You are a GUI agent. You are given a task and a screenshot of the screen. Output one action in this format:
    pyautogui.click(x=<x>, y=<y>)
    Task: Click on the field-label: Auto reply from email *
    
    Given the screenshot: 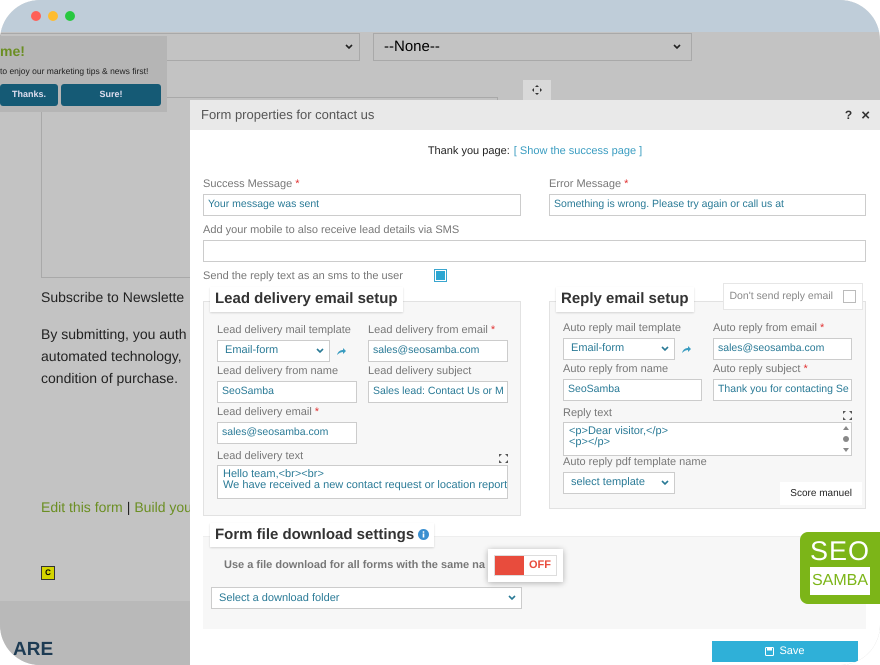 What is the action you would take?
    pyautogui.click(x=769, y=328)
    